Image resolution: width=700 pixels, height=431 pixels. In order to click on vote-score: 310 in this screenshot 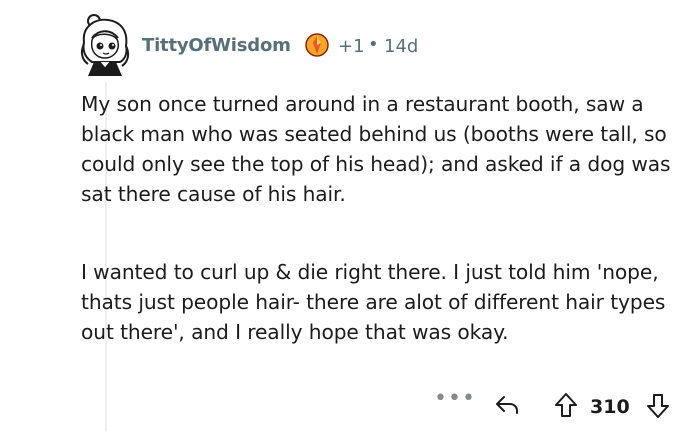, I will do `click(610, 407)`.